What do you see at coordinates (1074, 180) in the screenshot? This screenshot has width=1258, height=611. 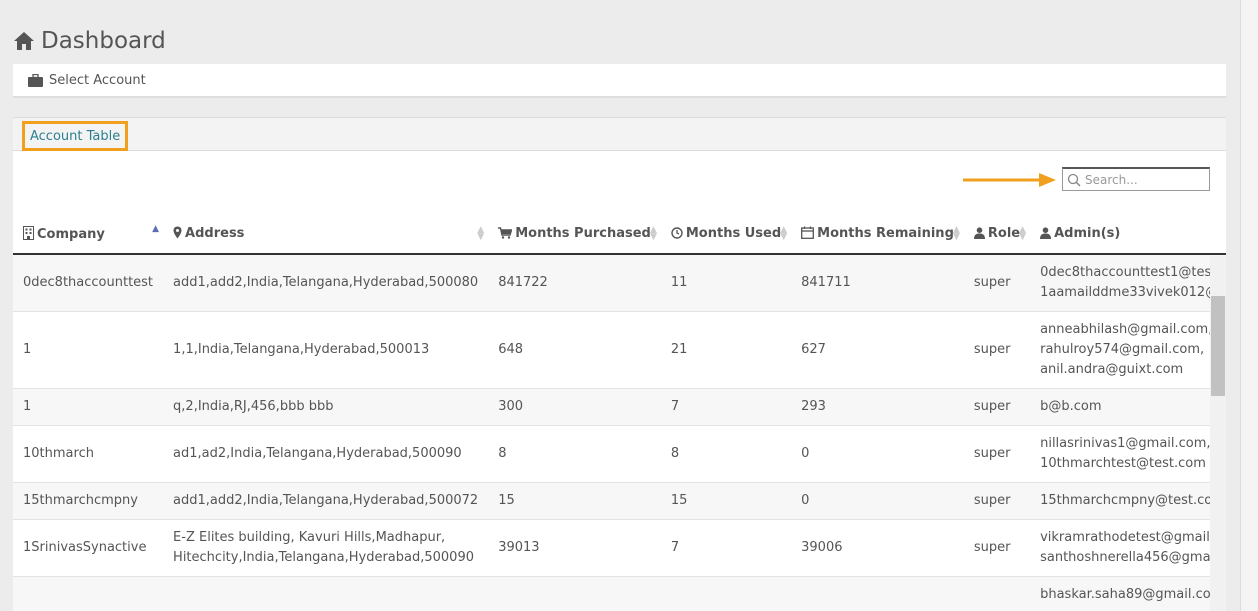 I see `search-icon` at bounding box center [1074, 180].